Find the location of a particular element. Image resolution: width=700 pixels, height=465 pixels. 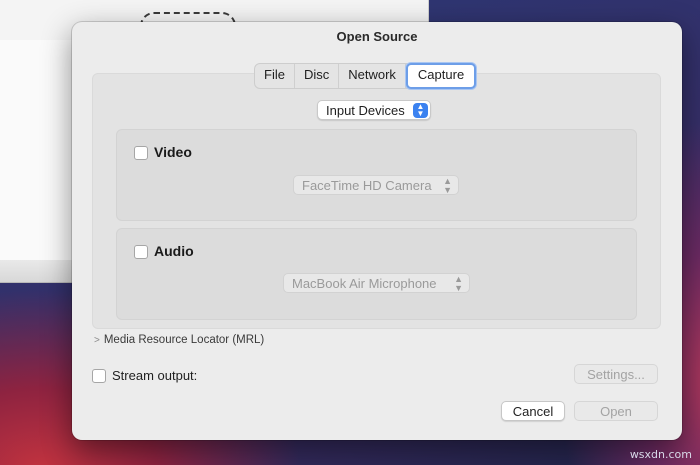

audio-device-select: MacBook Air Microphone ▲ ▼ is located at coordinates (376, 283).